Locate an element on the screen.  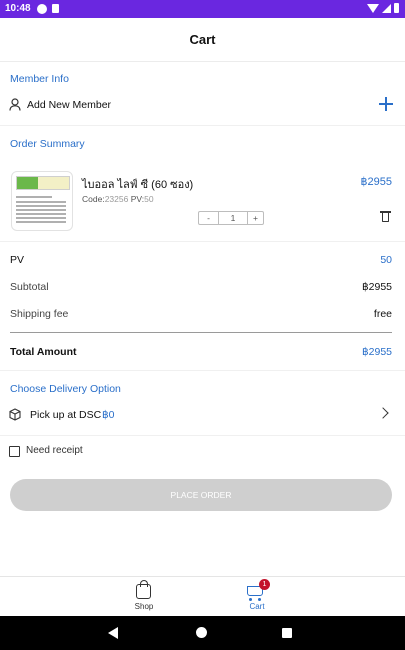
pv-summary-label: PV is located at coordinates (17, 260).